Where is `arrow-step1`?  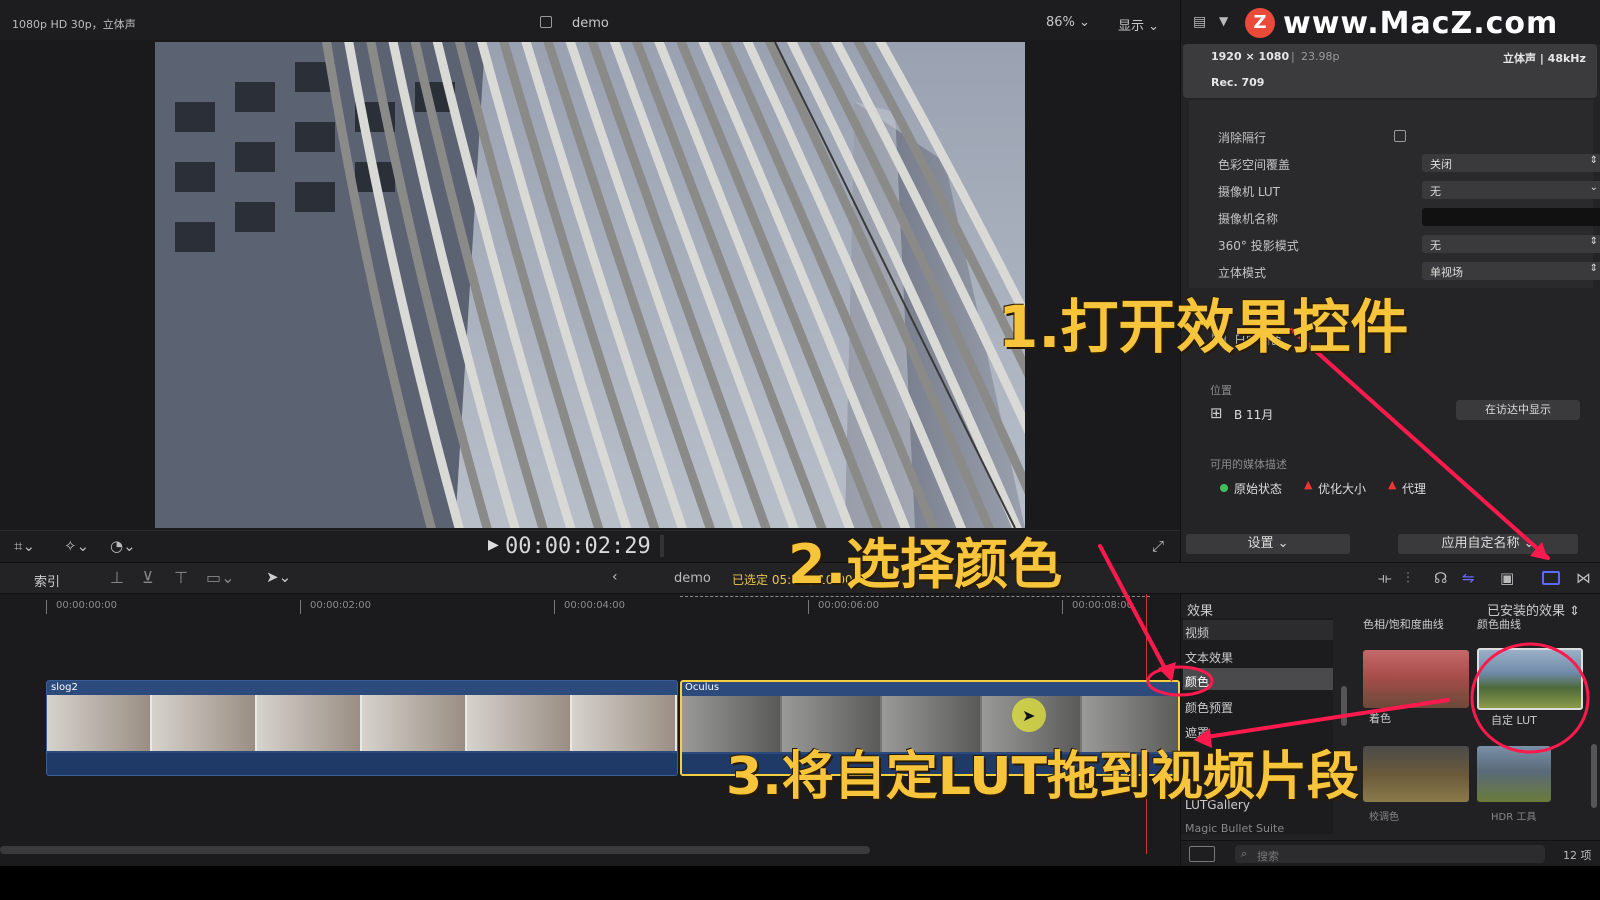 arrow-step1 is located at coordinates (1420, 444).